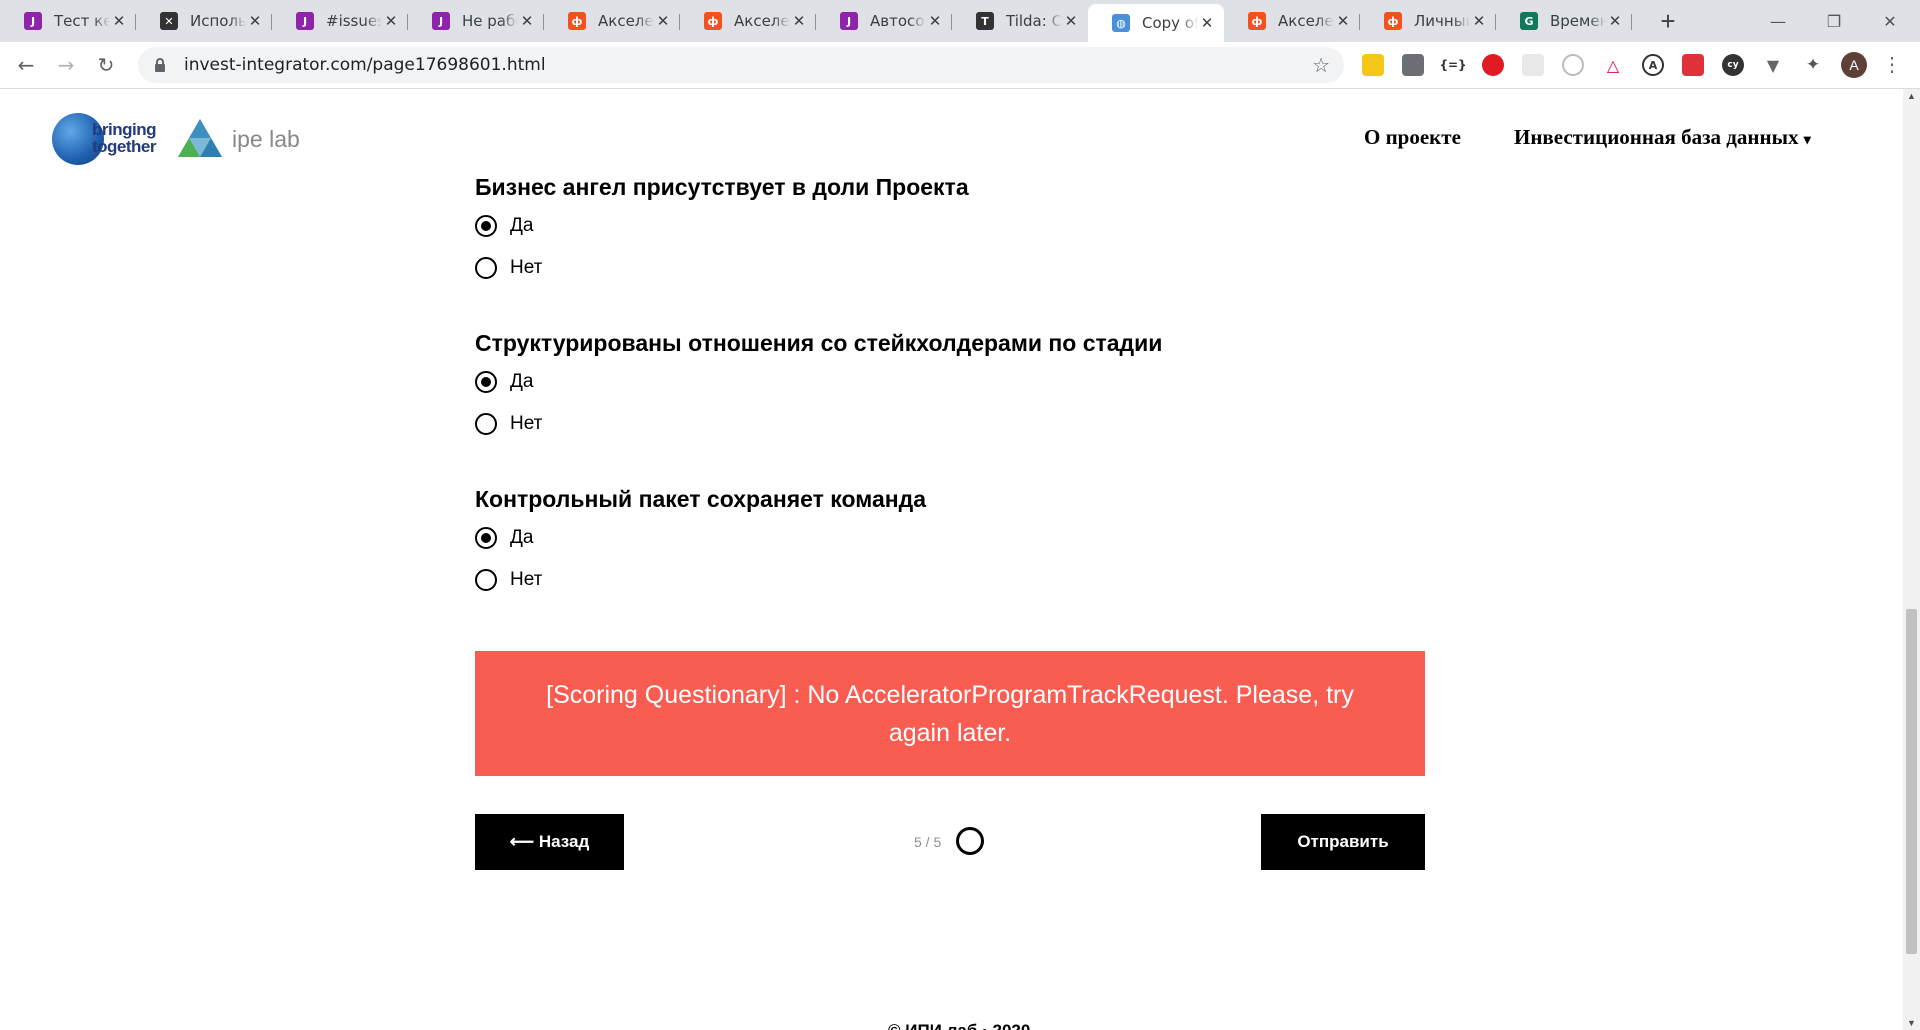  I want to click on radio-label: Нет, so click(526, 267).